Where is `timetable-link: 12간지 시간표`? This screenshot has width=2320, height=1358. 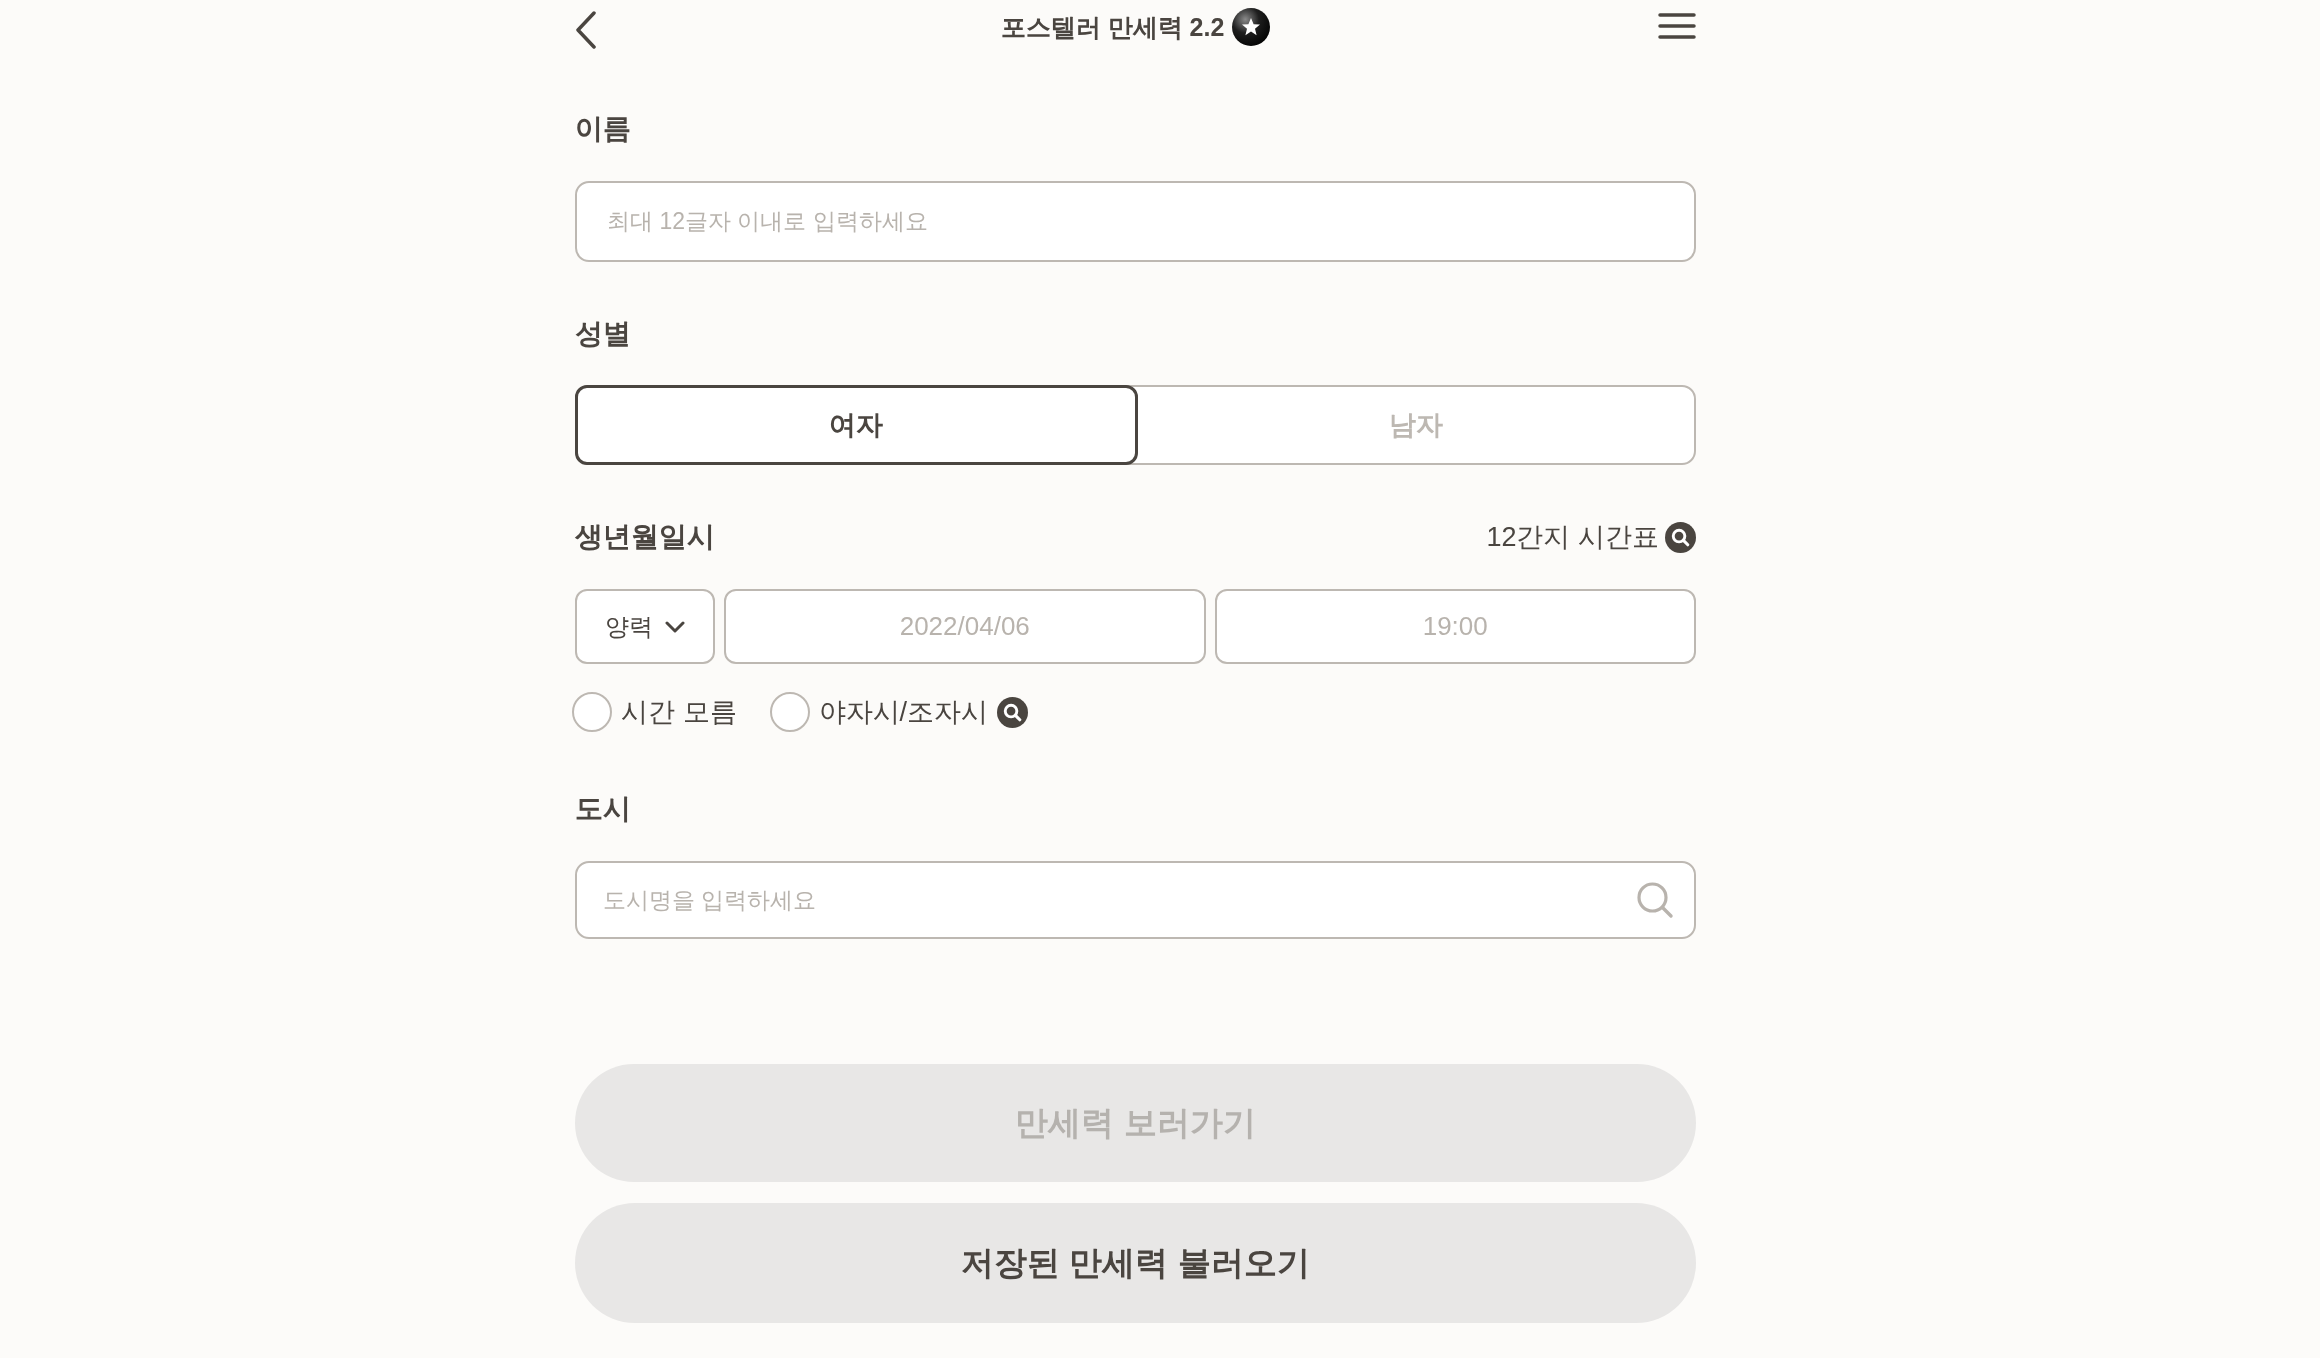 timetable-link: 12간지 시간표 is located at coordinates (1591, 537).